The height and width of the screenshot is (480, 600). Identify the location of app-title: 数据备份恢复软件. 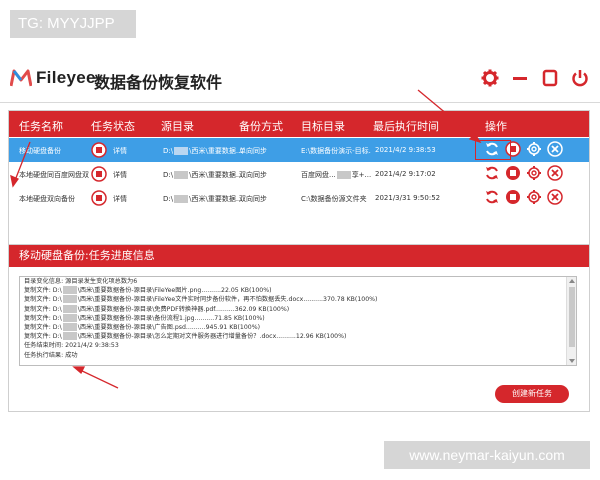
(158, 82).